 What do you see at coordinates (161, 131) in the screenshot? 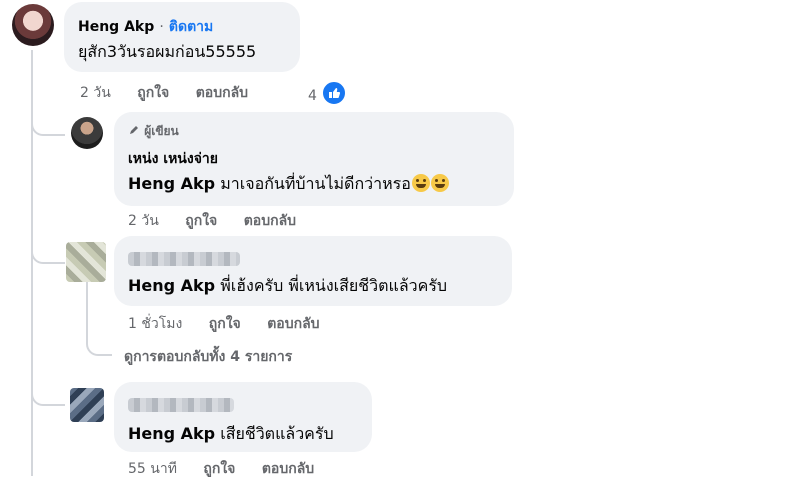
I see `author-badge: ผู้เขียน` at bounding box center [161, 131].